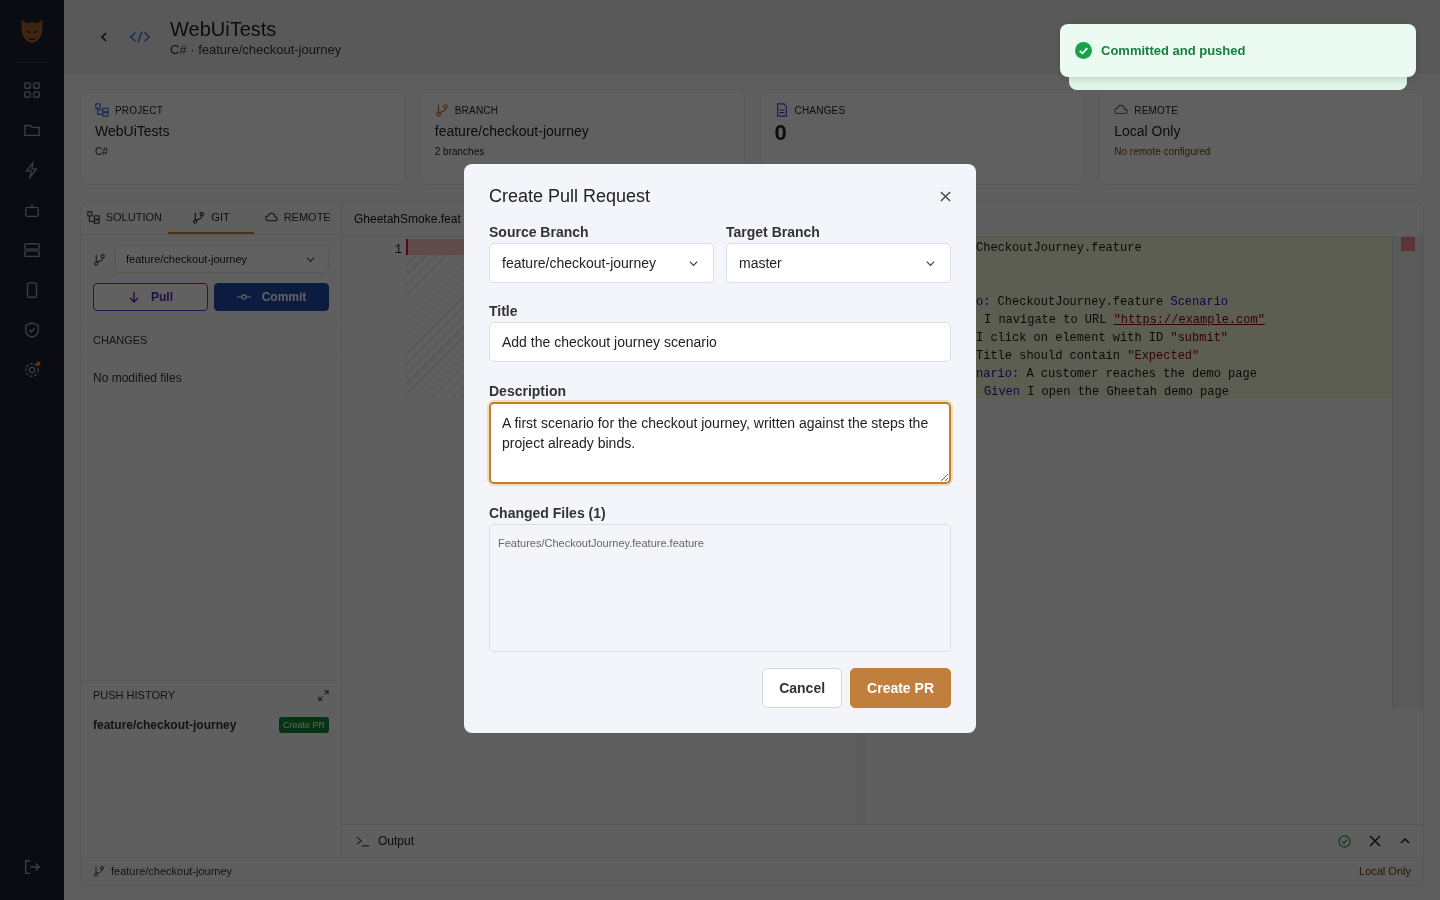 The height and width of the screenshot is (900, 1440). I want to click on field-label: Title, so click(504, 311).